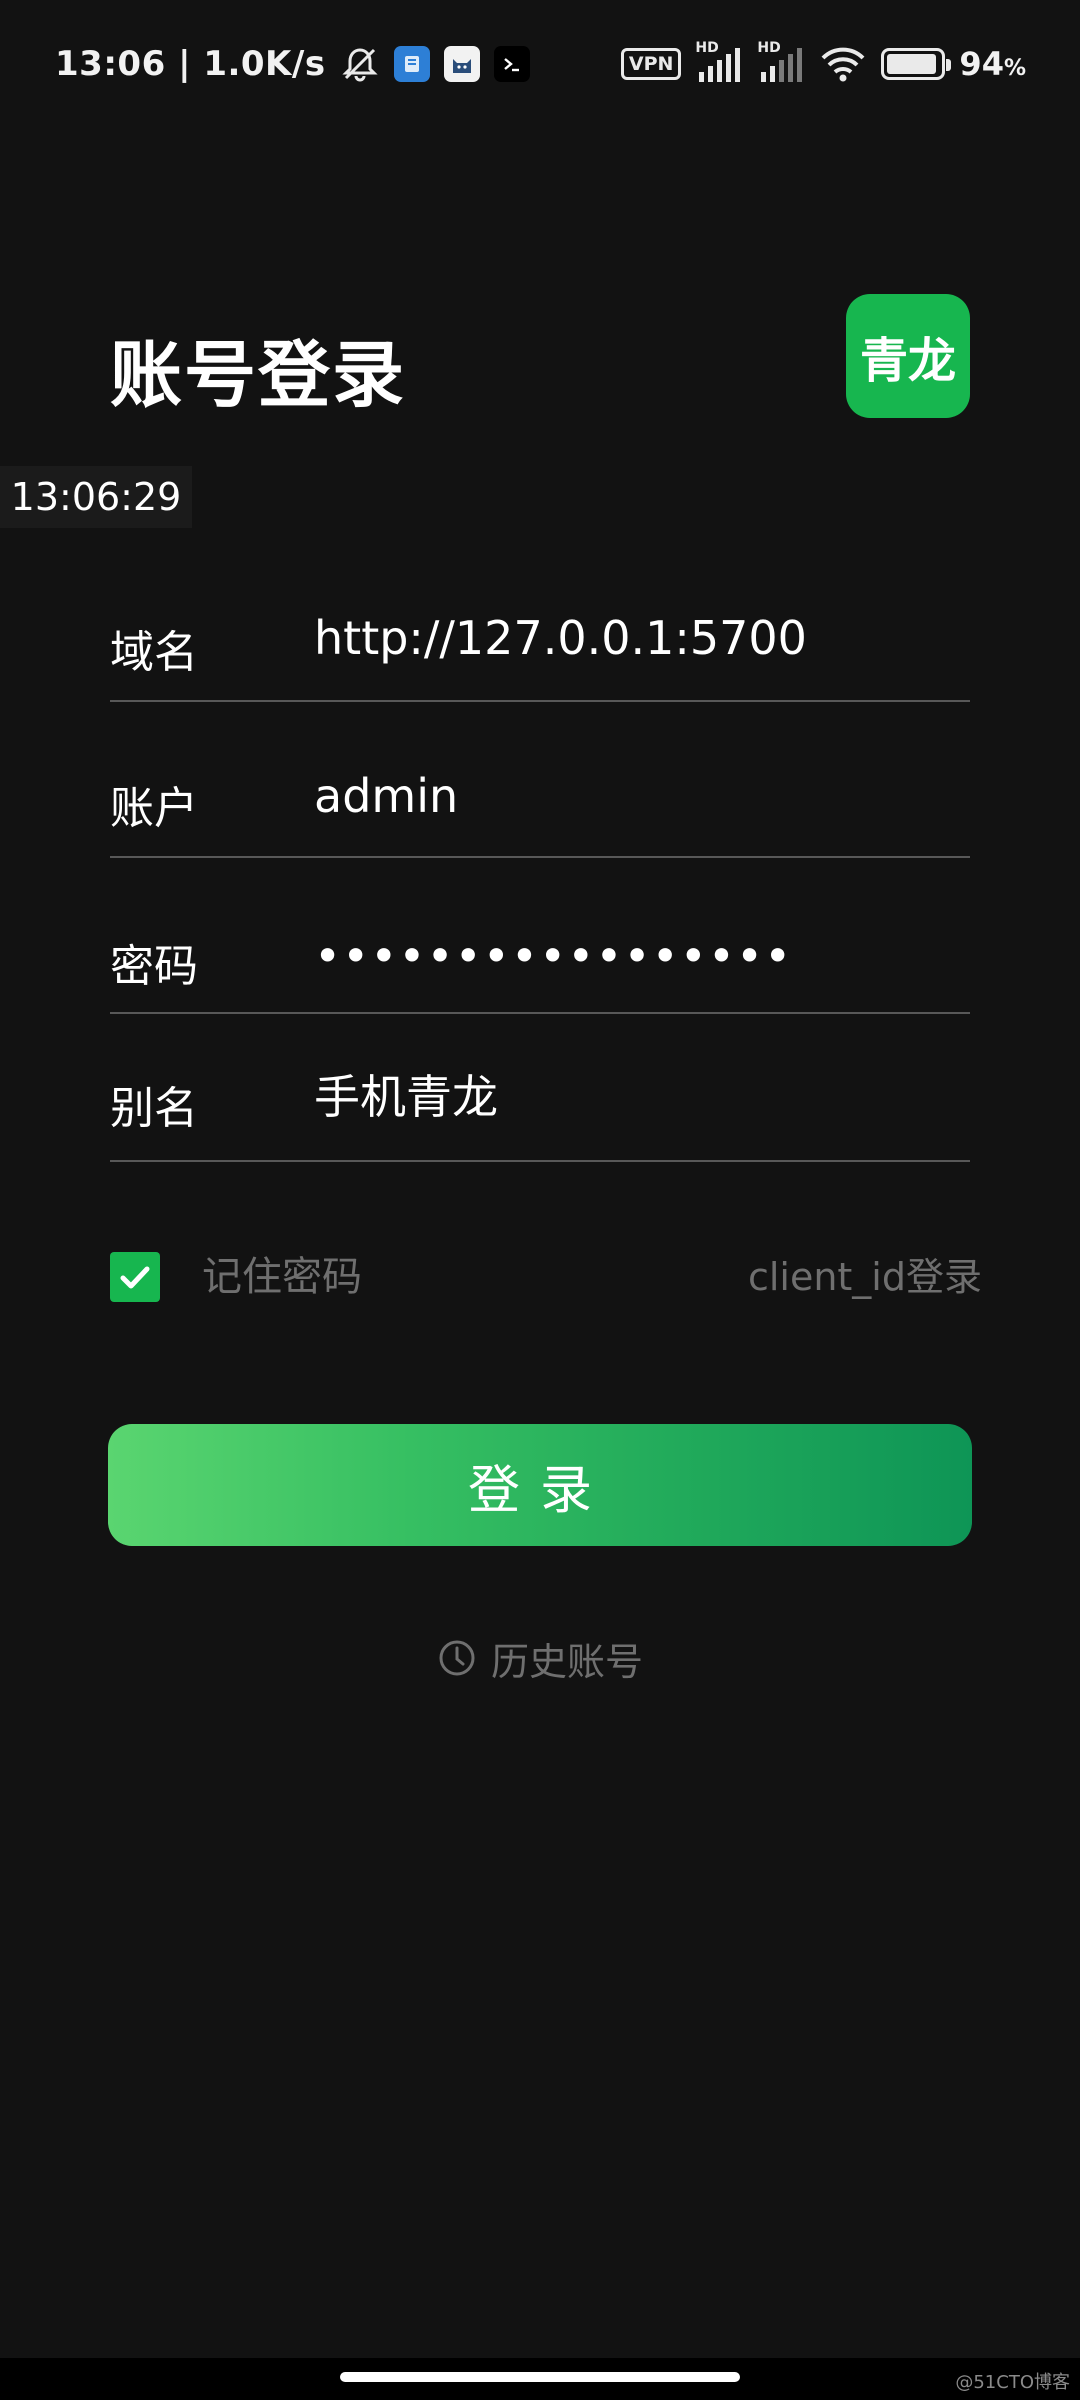  Describe the element at coordinates (258, 375) in the screenshot. I see `page-title: 账号登录` at that location.